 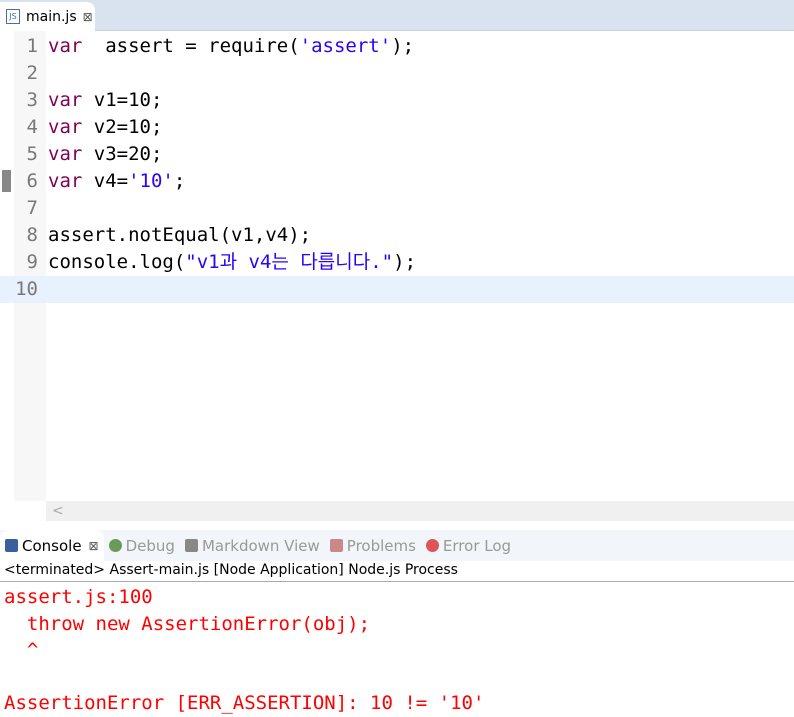 I want to click on token-plain: assert.notEqual(v1,v4);, so click(x=180, y=235).